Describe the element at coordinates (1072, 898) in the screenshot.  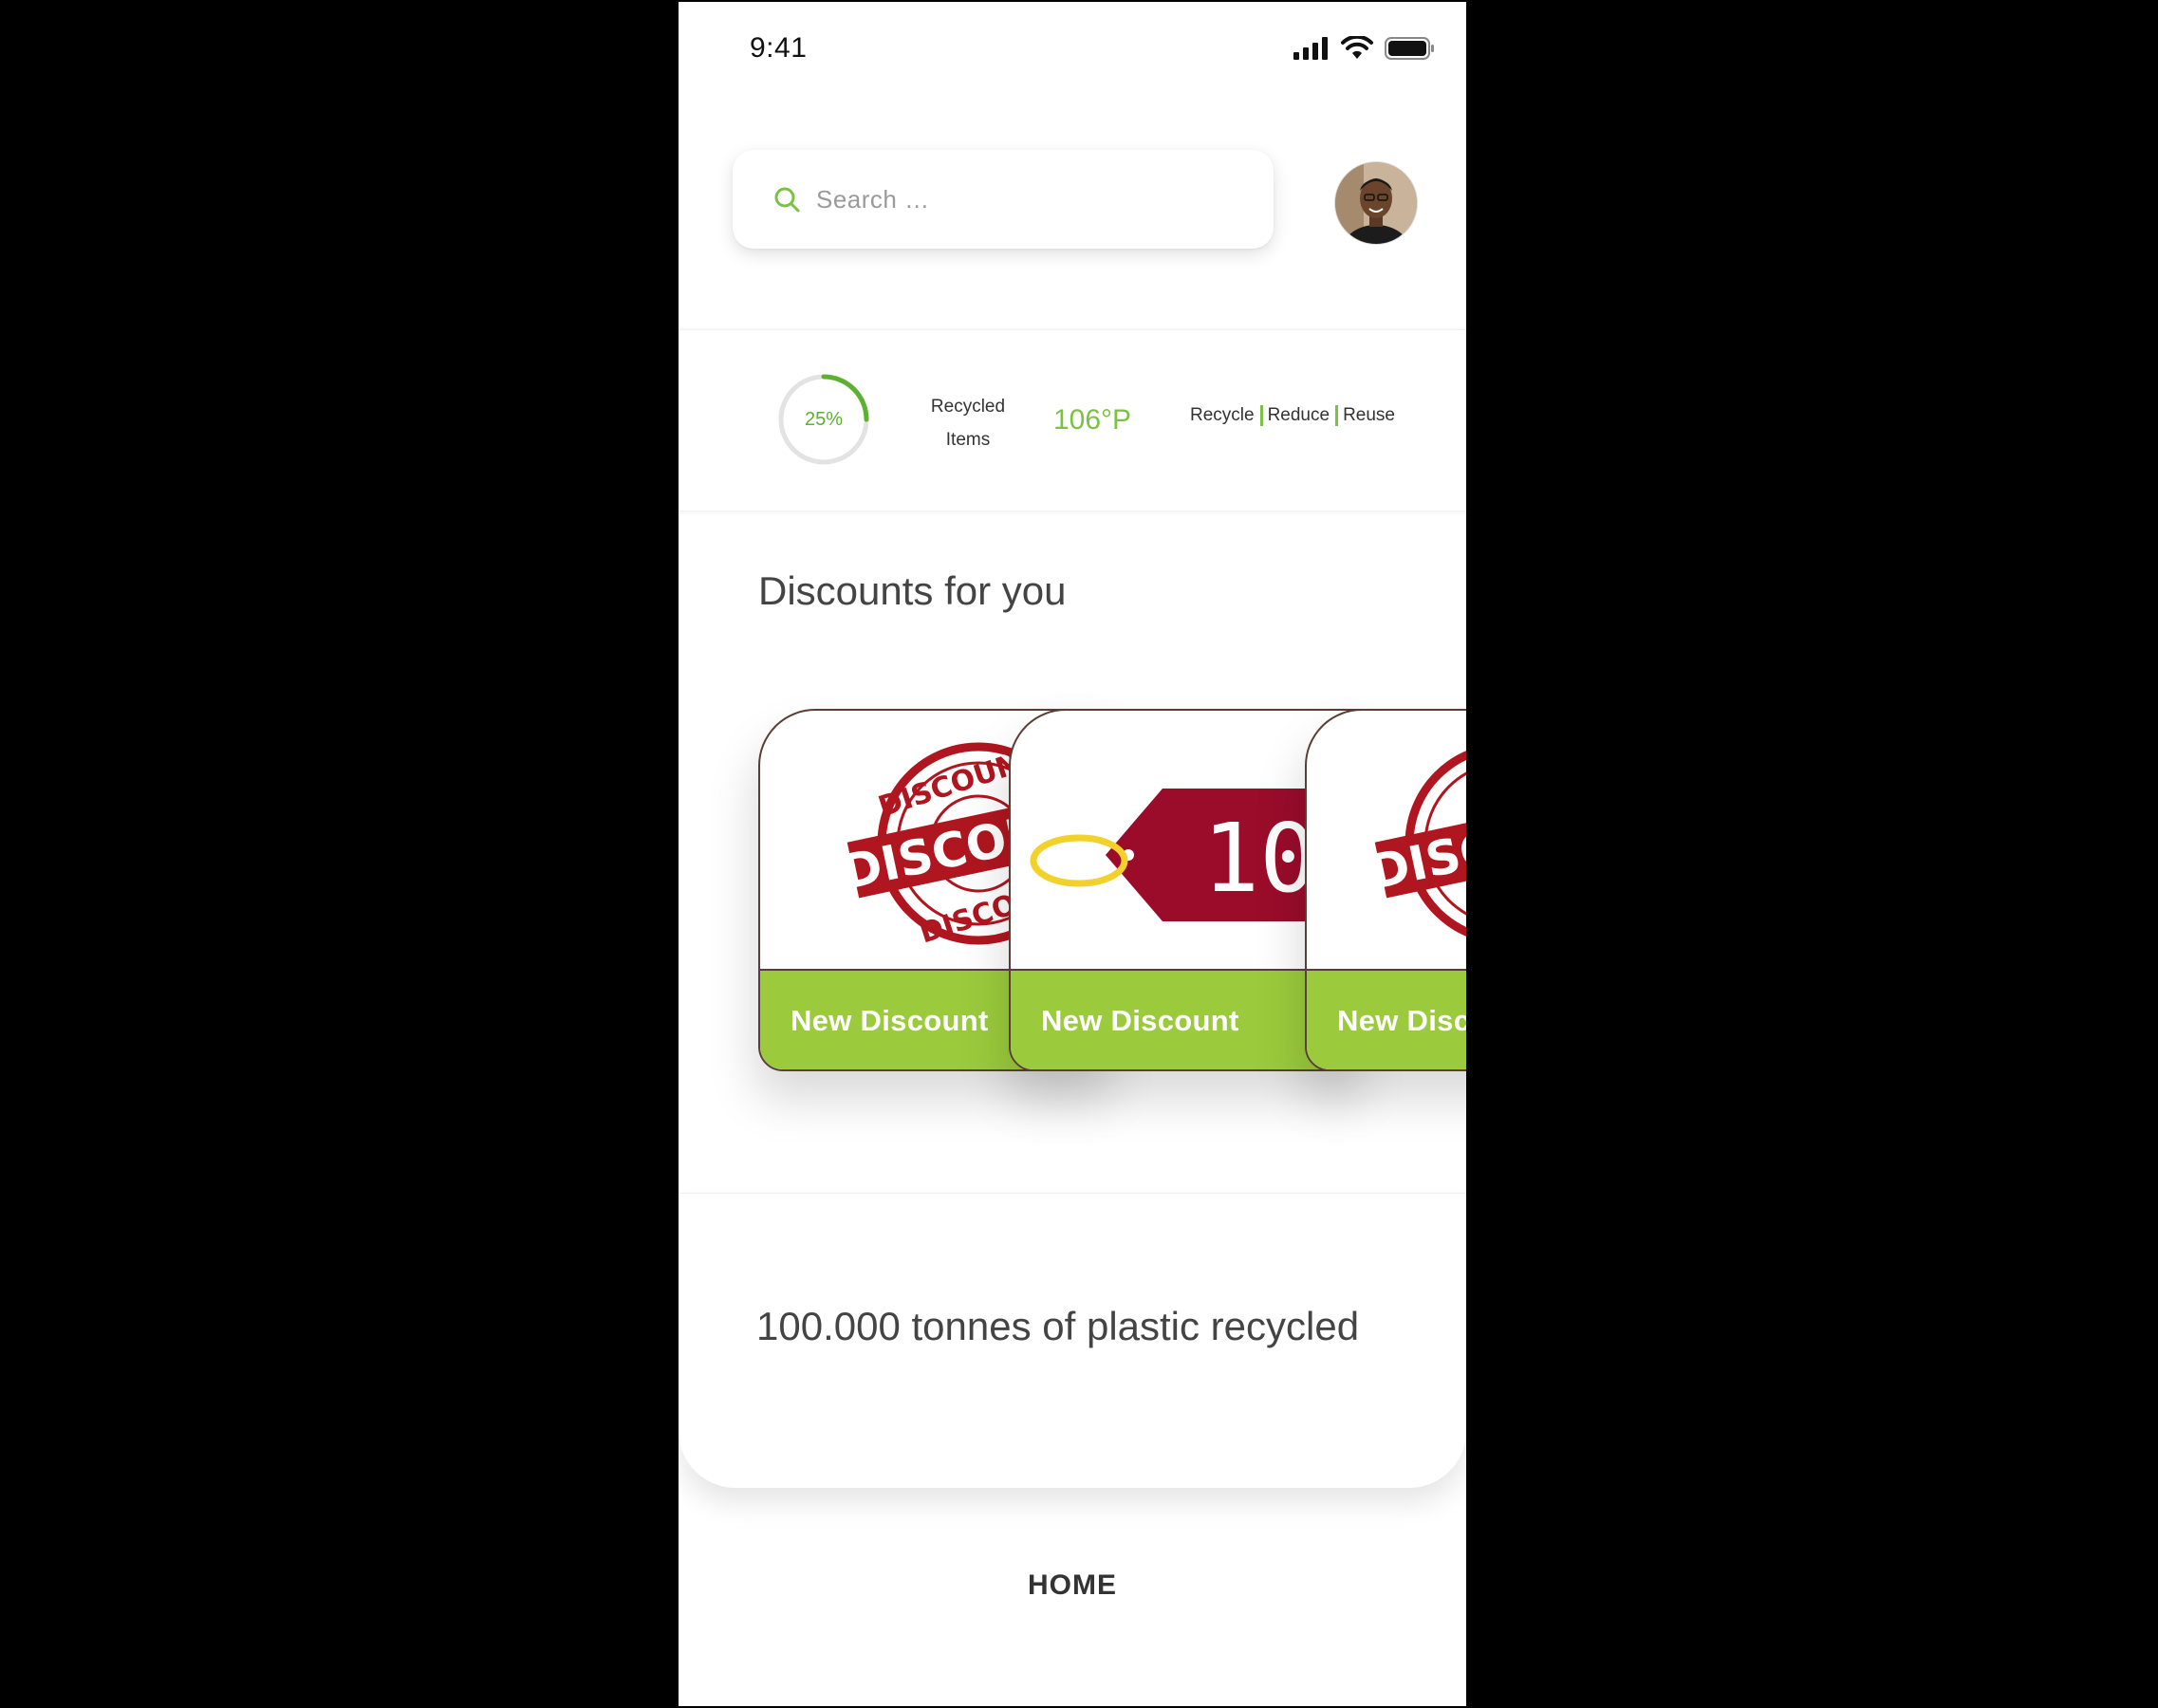
I see `discount-carousel: DISCOUNT DISCOUNT DISCOUNT New Discount` at that location.